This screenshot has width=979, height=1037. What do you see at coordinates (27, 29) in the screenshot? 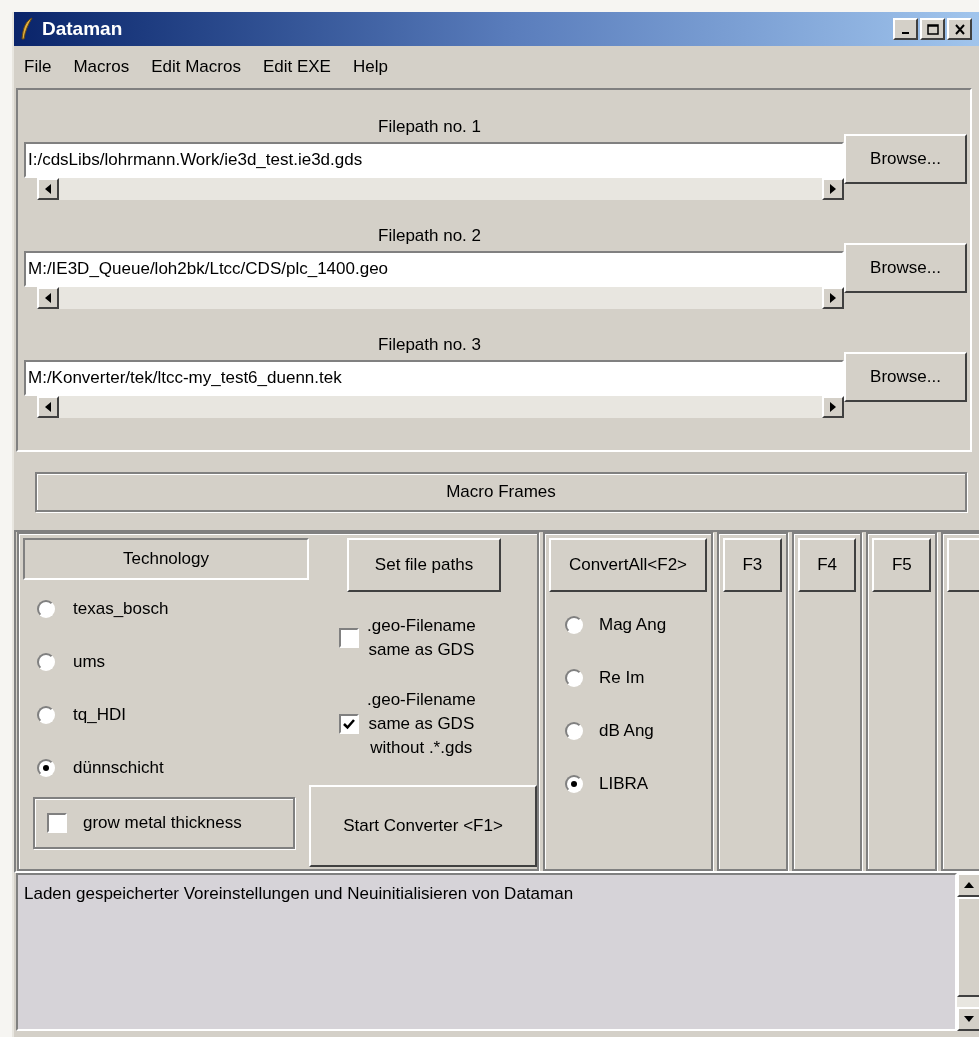
I see `feather-icon` at bounding box center [27, 29].